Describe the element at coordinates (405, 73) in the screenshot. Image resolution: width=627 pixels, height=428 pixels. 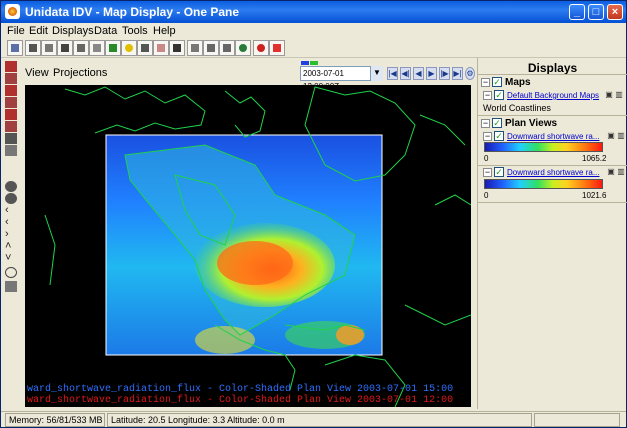
I see `step-back-icon: ◀|` at that location.